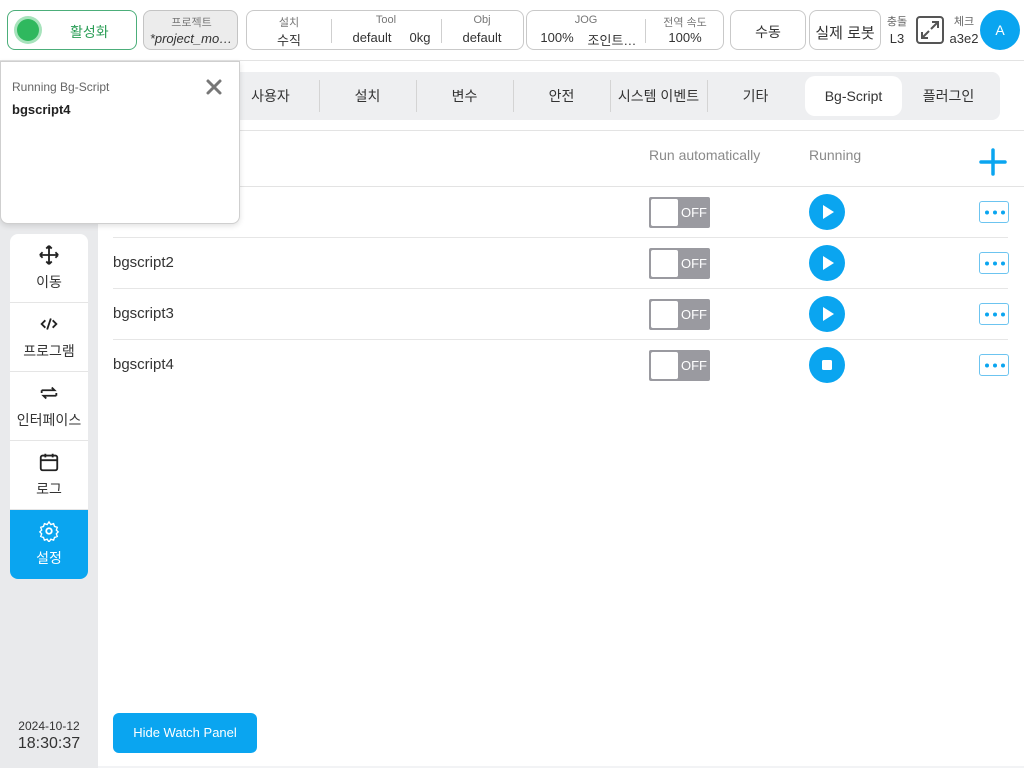 This screenshot has width=1024, height=768. What do you see at coordinates (49, 255) in the screenshot?
I see `move-arrows-icon` at bounding box center [49, 255].